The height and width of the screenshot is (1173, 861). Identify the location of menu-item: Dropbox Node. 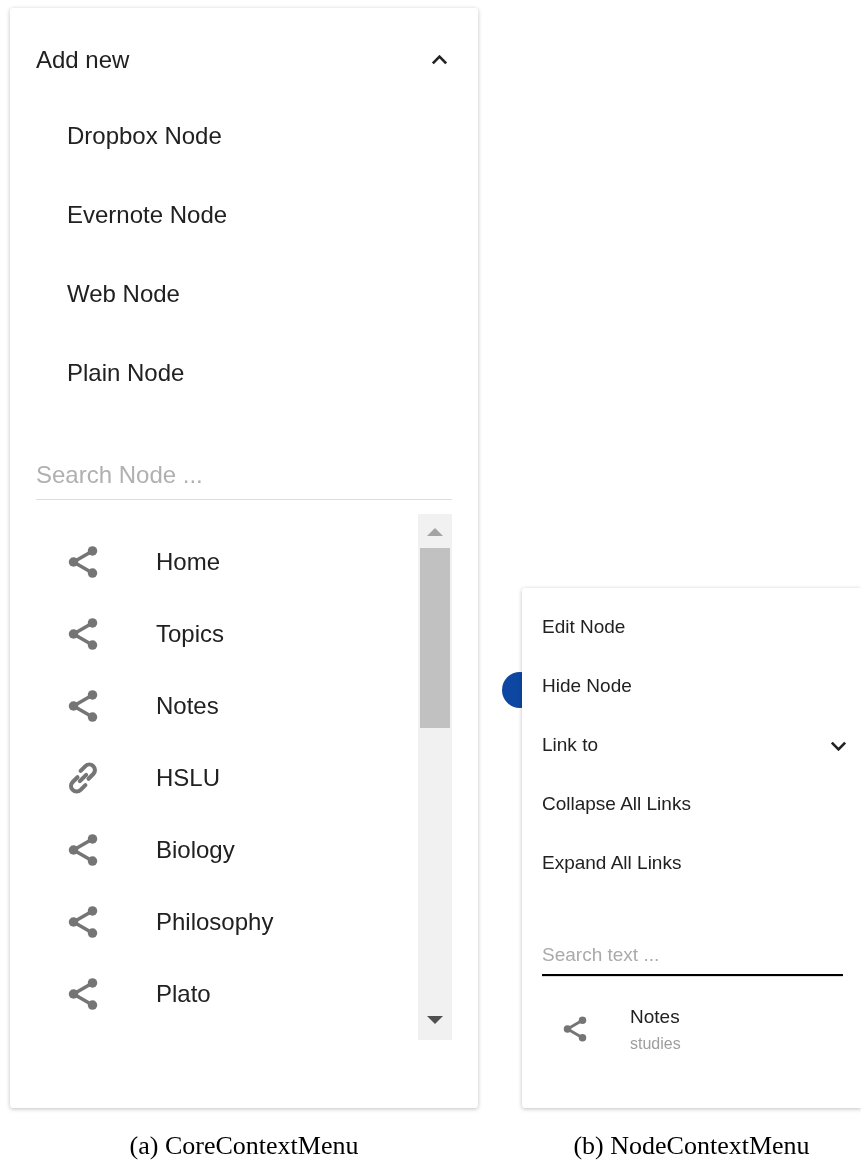
(244, 135).